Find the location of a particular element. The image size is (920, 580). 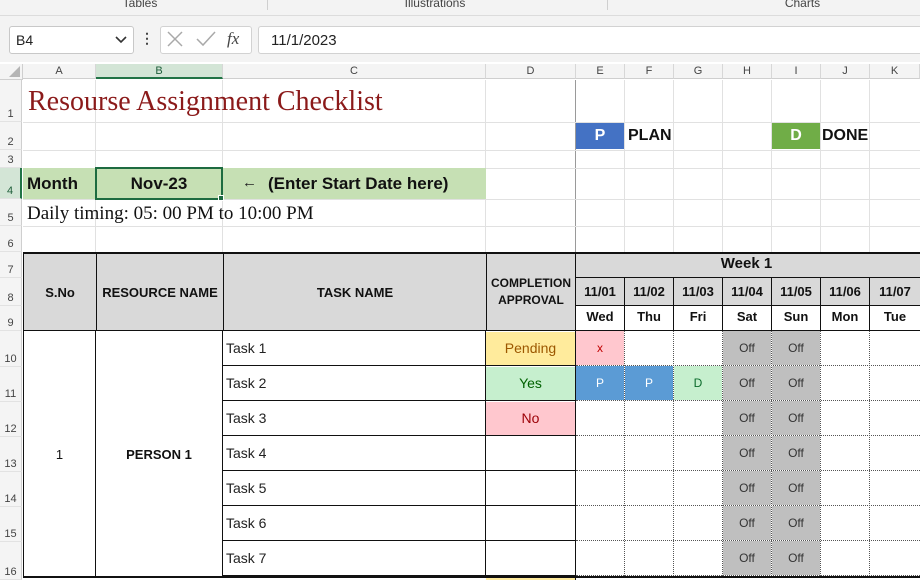

row-header-8: 8 is located at coordinates (11, 292).